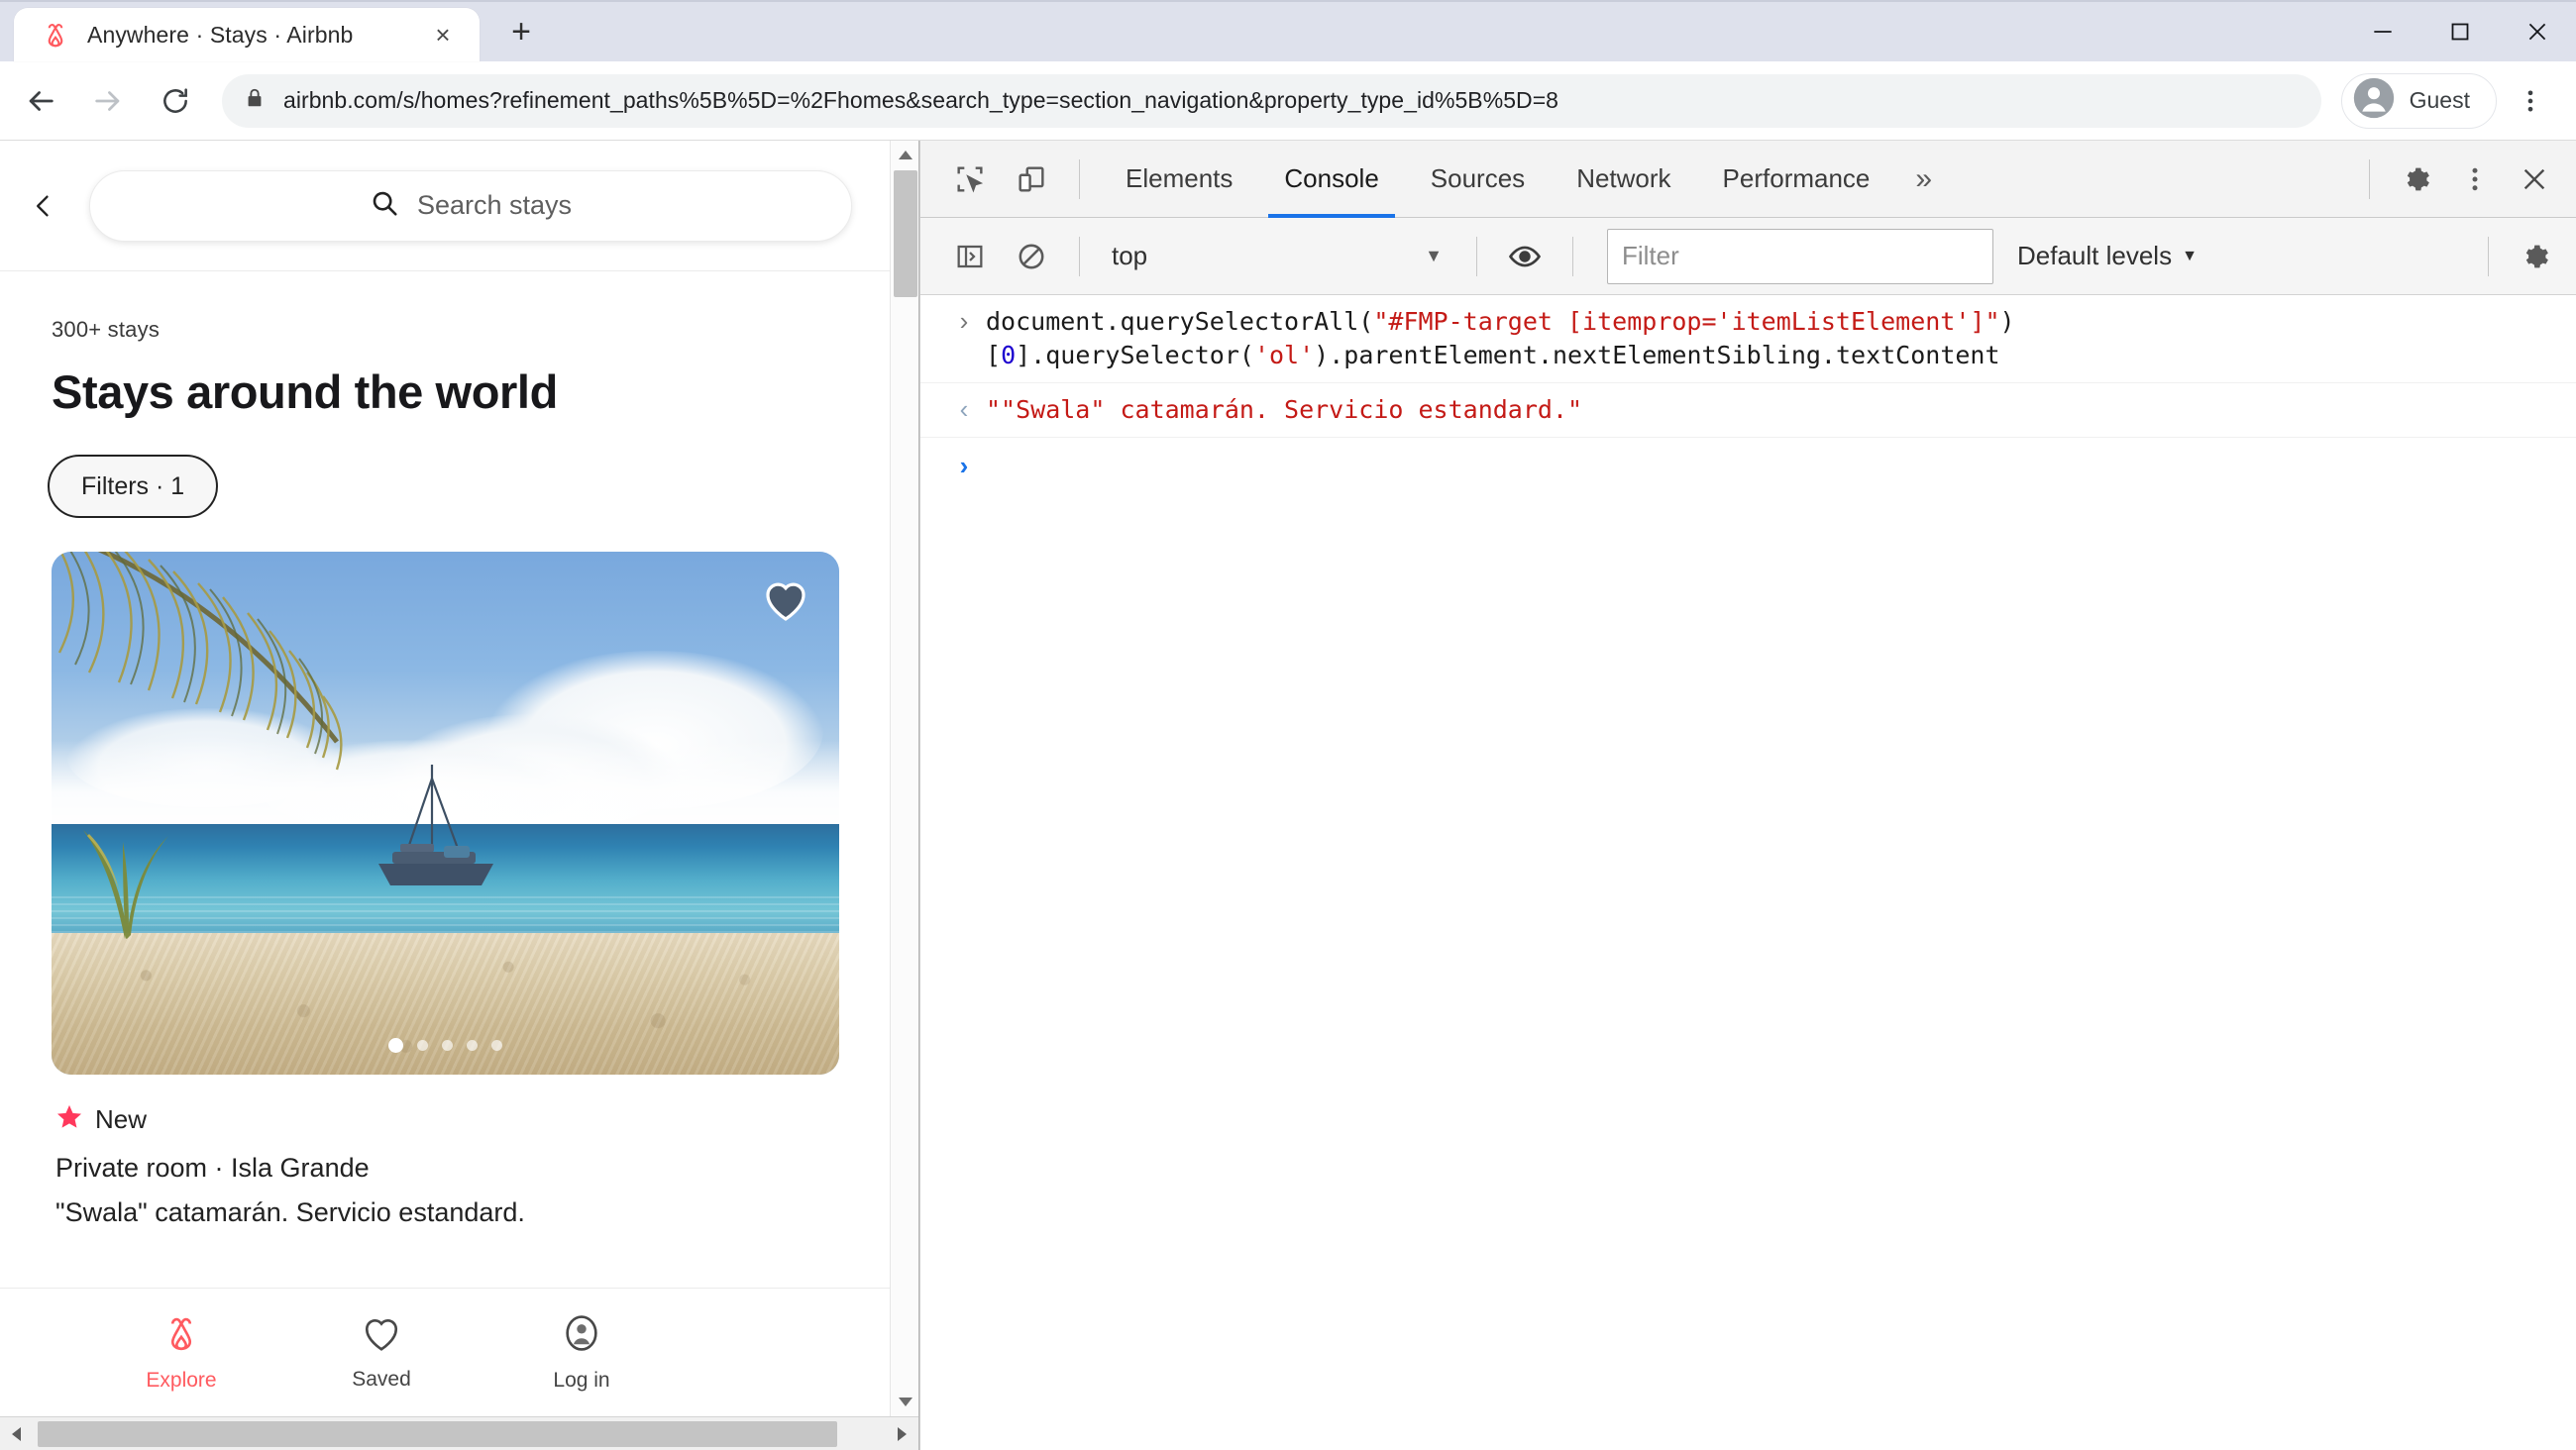 The width and height of the screenshot is (2576, 1450). What do you see at coordinates (1031, 257) in the screenshot?
I see `clear-console-icon` at bounding box center [1031, 257].